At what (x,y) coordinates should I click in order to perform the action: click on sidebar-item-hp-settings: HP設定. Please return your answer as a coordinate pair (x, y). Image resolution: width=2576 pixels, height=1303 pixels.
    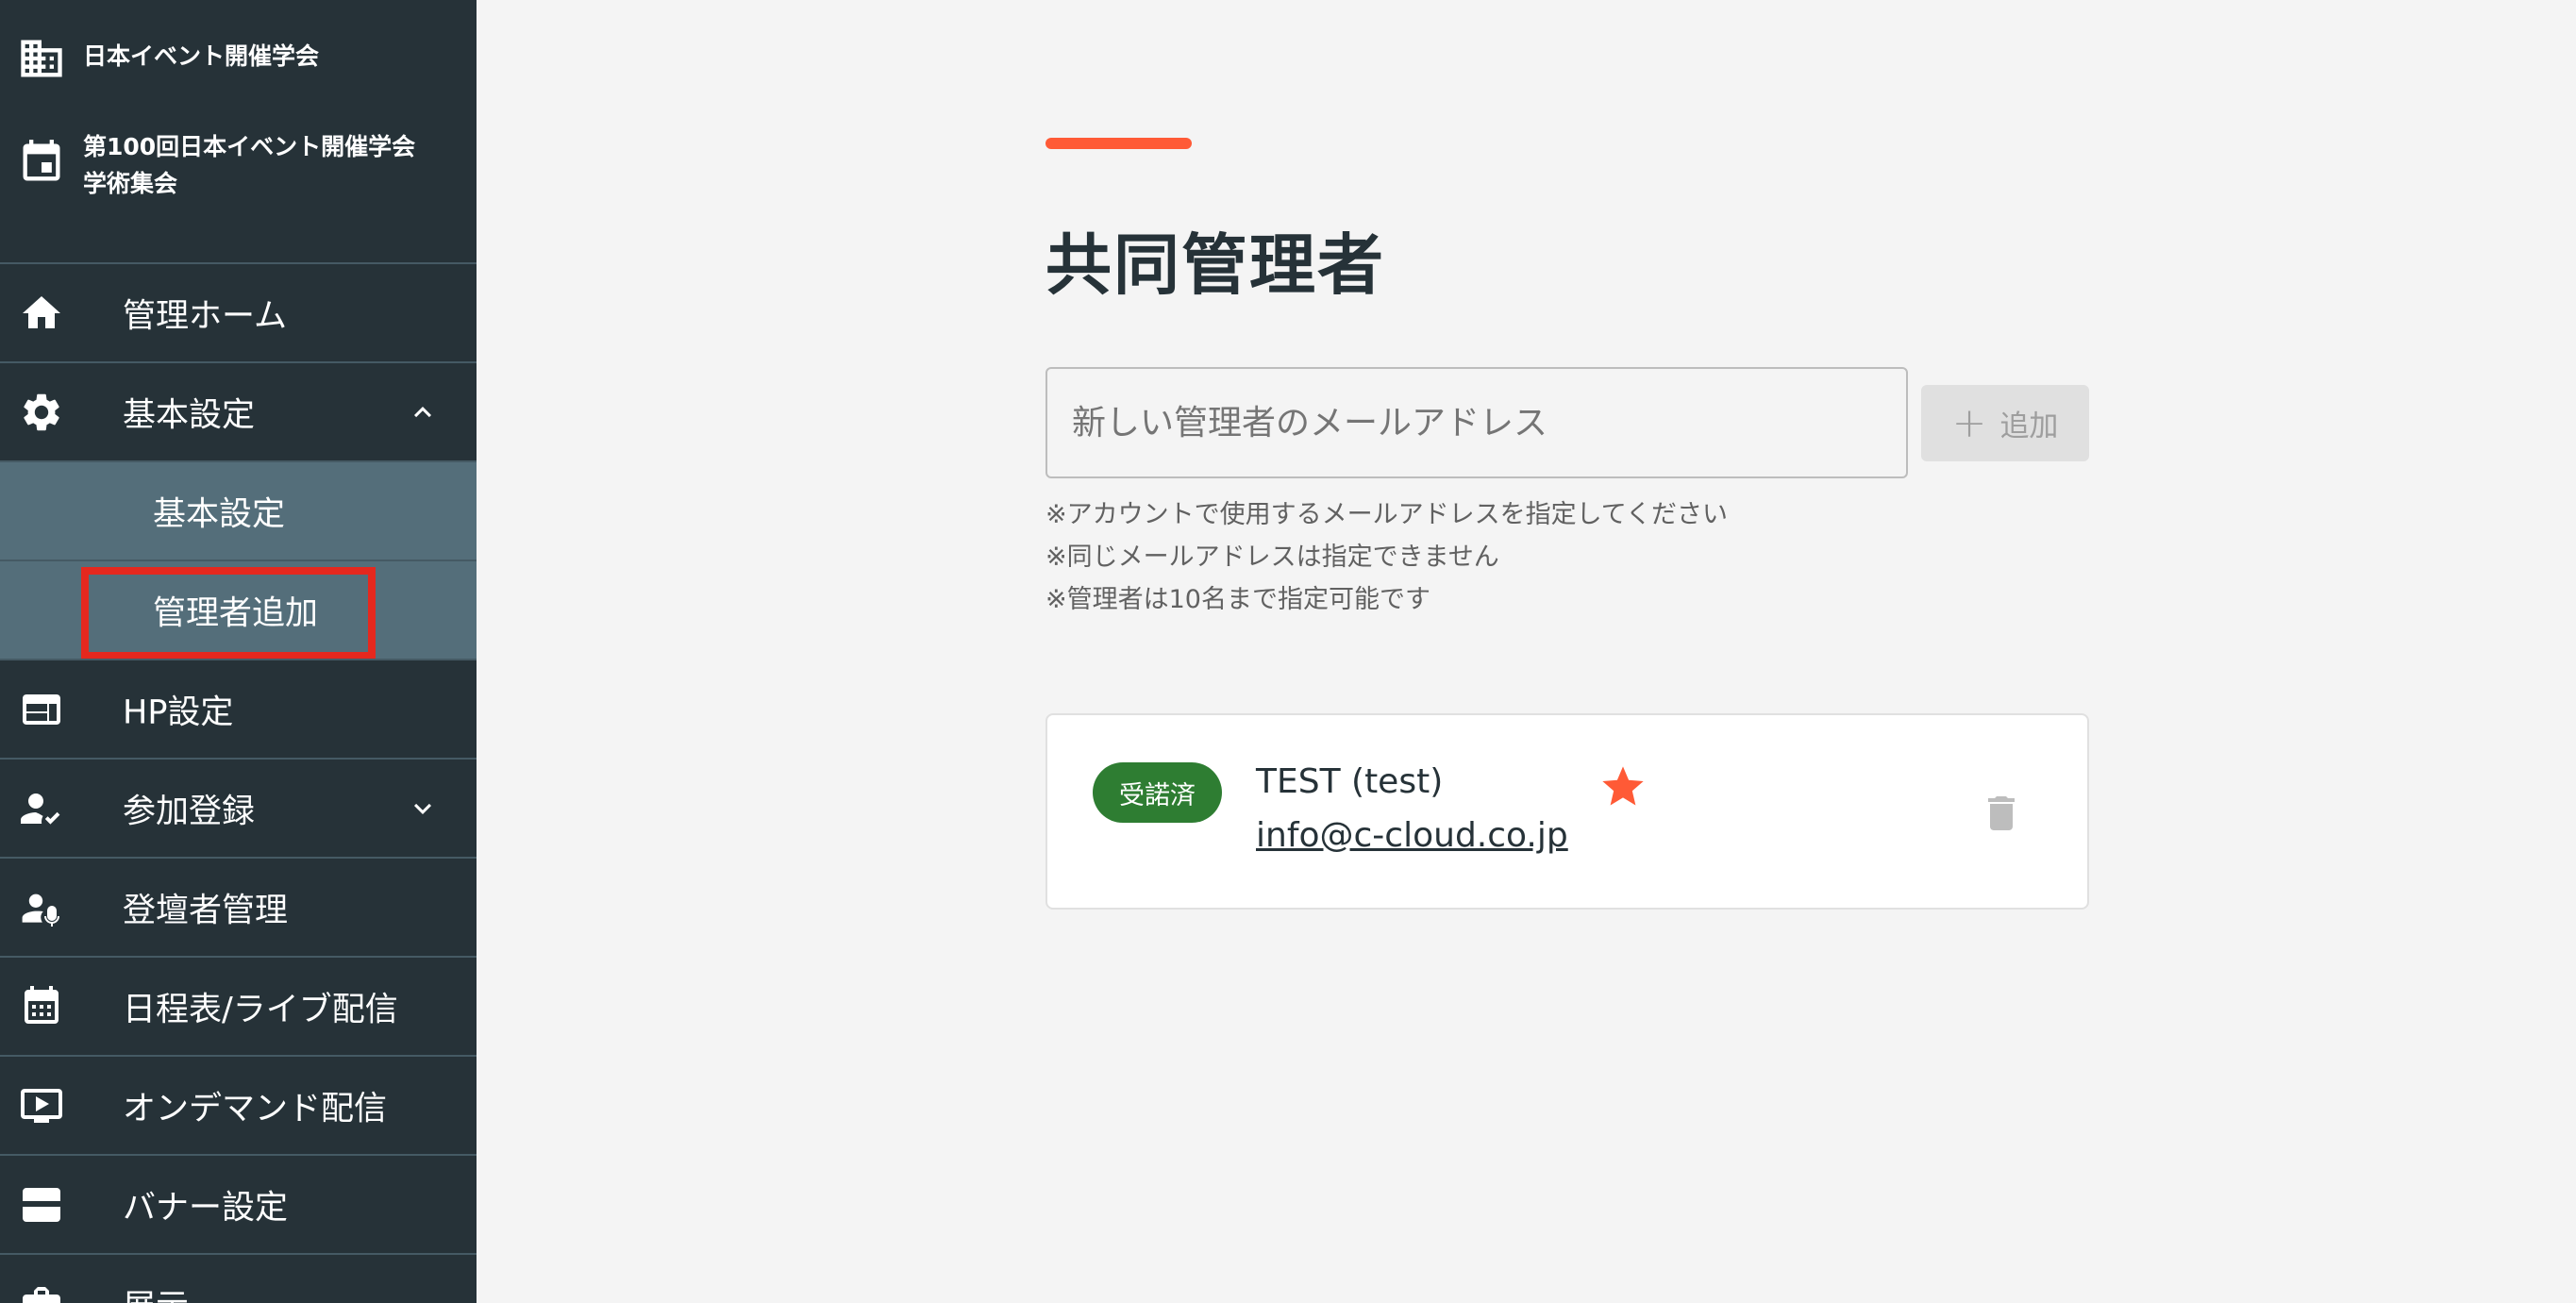
    Looking at the image, I should click on (238, 708).